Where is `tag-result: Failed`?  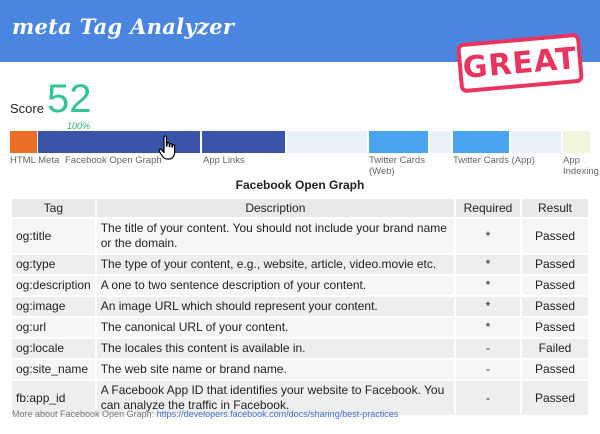
tag-result: Failed is located at coordinates (555, 348).